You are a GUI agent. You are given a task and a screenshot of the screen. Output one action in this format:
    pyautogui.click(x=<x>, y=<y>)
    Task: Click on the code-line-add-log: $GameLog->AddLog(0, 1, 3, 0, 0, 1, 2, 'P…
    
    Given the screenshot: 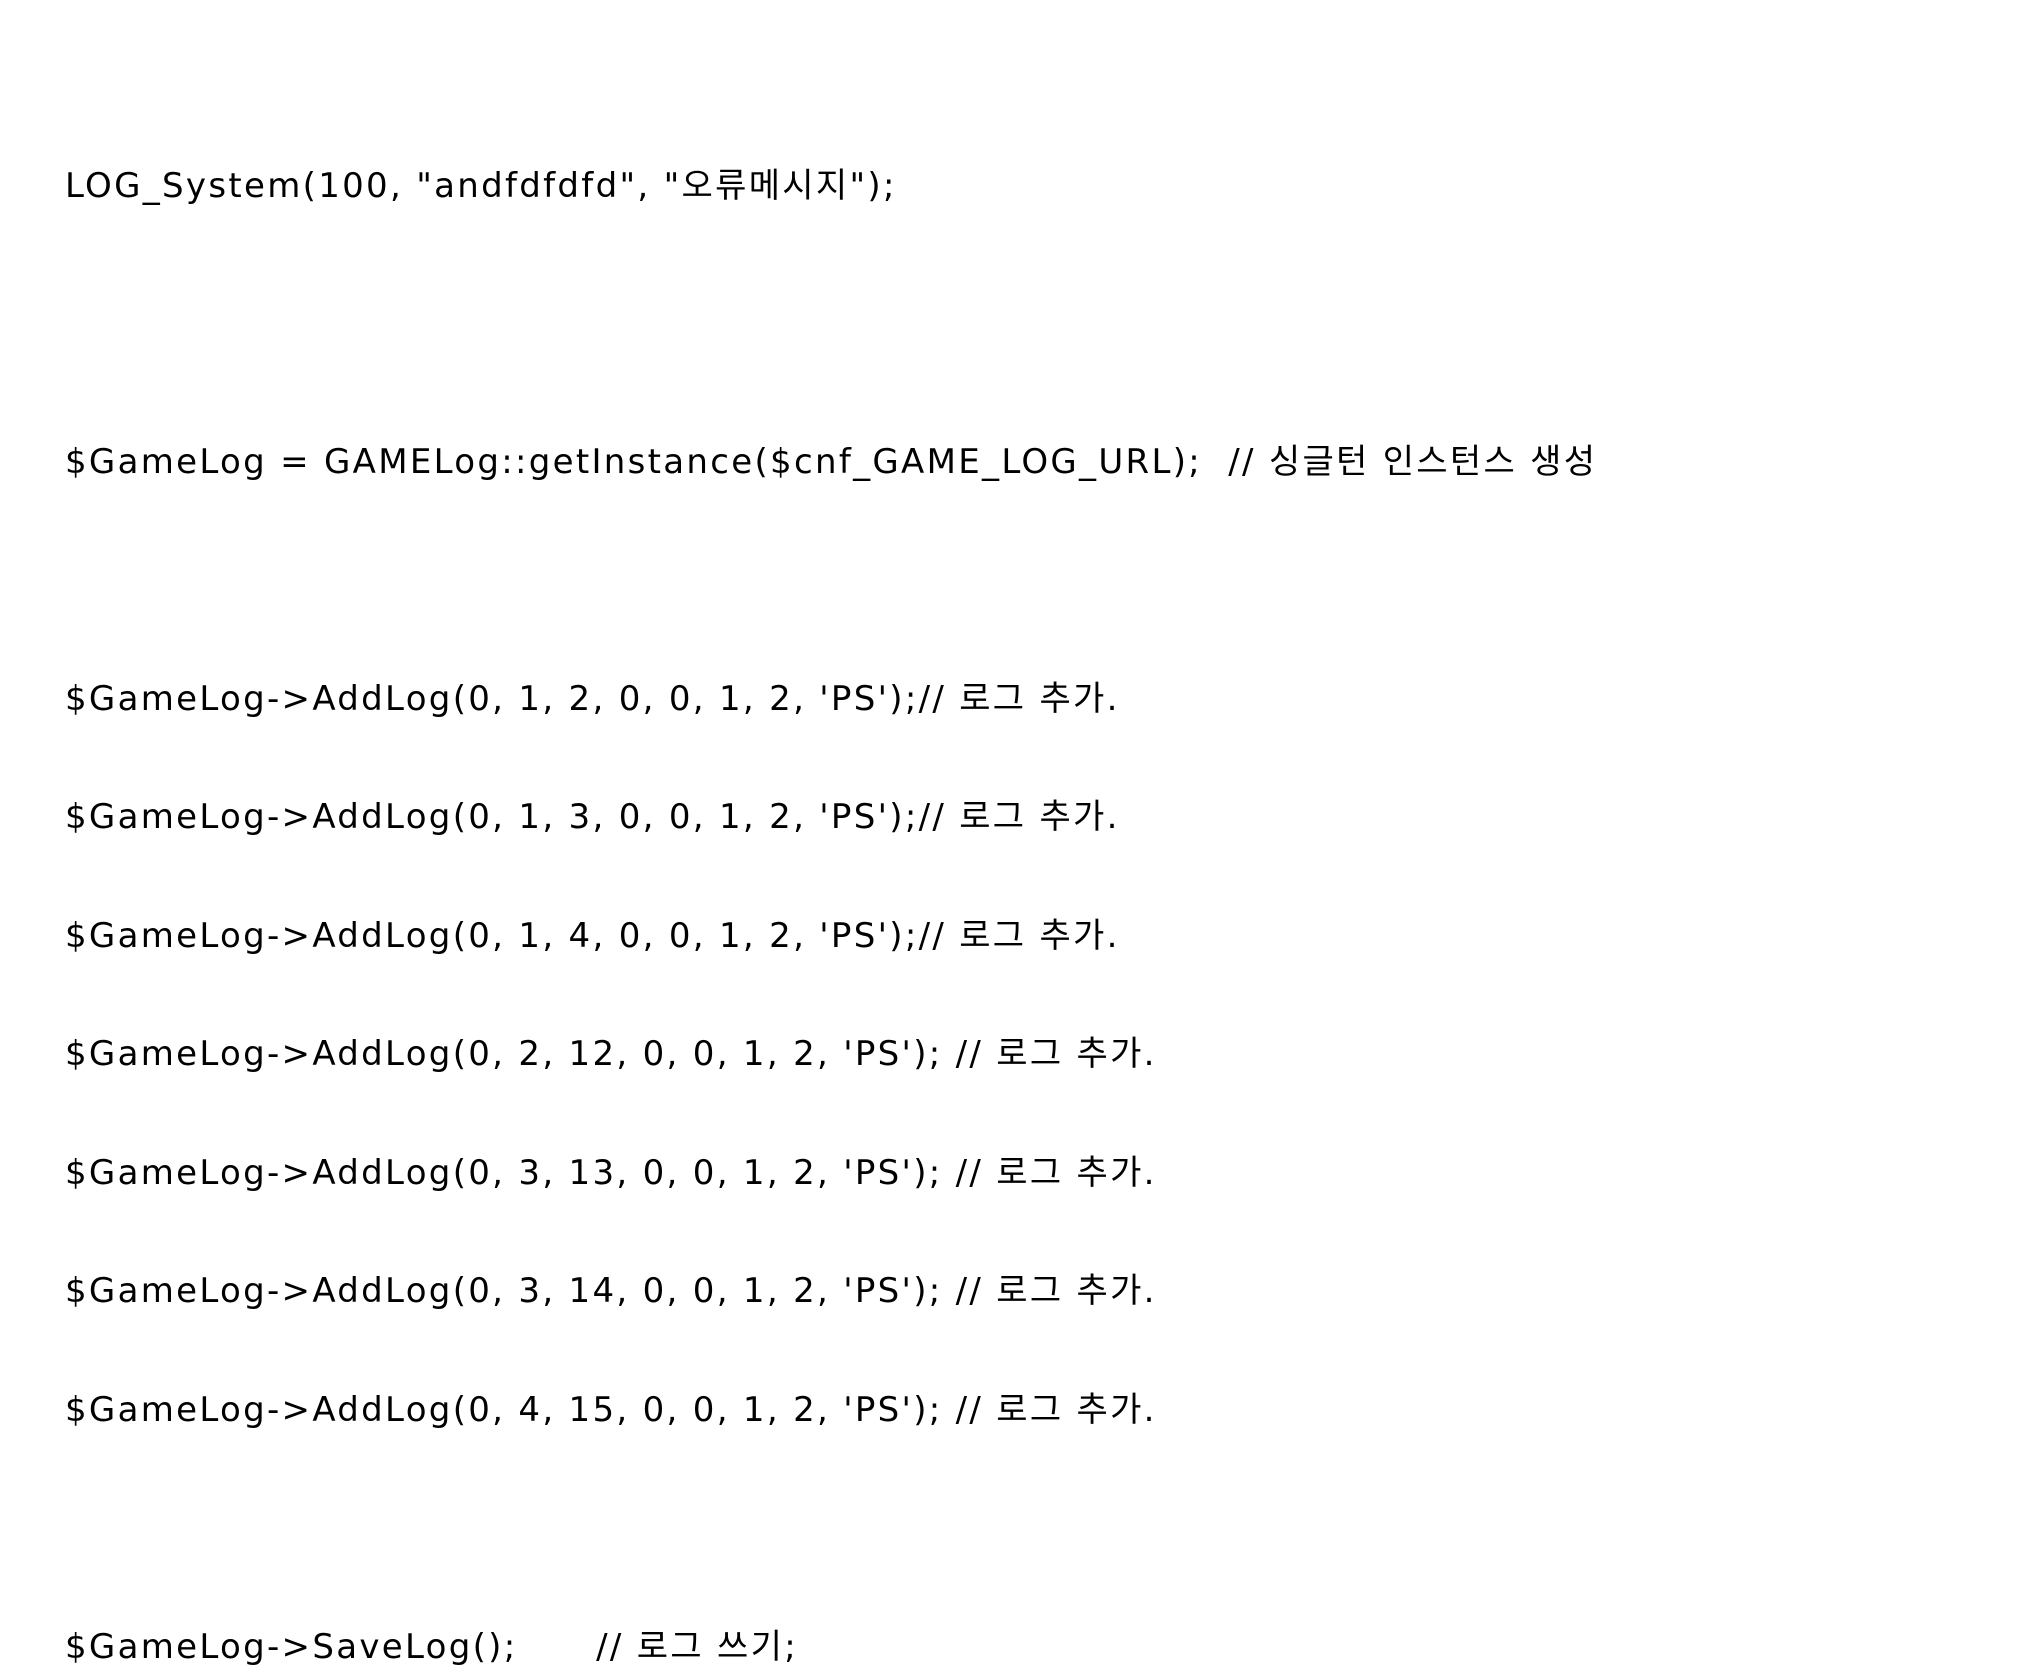 What is the action you would take?
    pyautogui.click(x=592, y=817)
    